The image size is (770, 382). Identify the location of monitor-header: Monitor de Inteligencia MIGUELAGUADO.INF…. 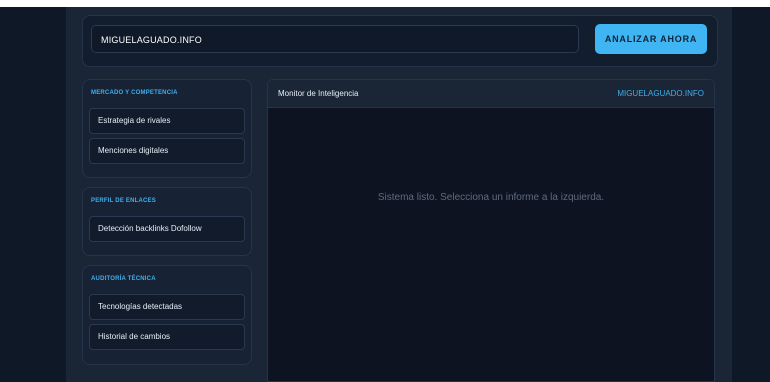
(491, 94).